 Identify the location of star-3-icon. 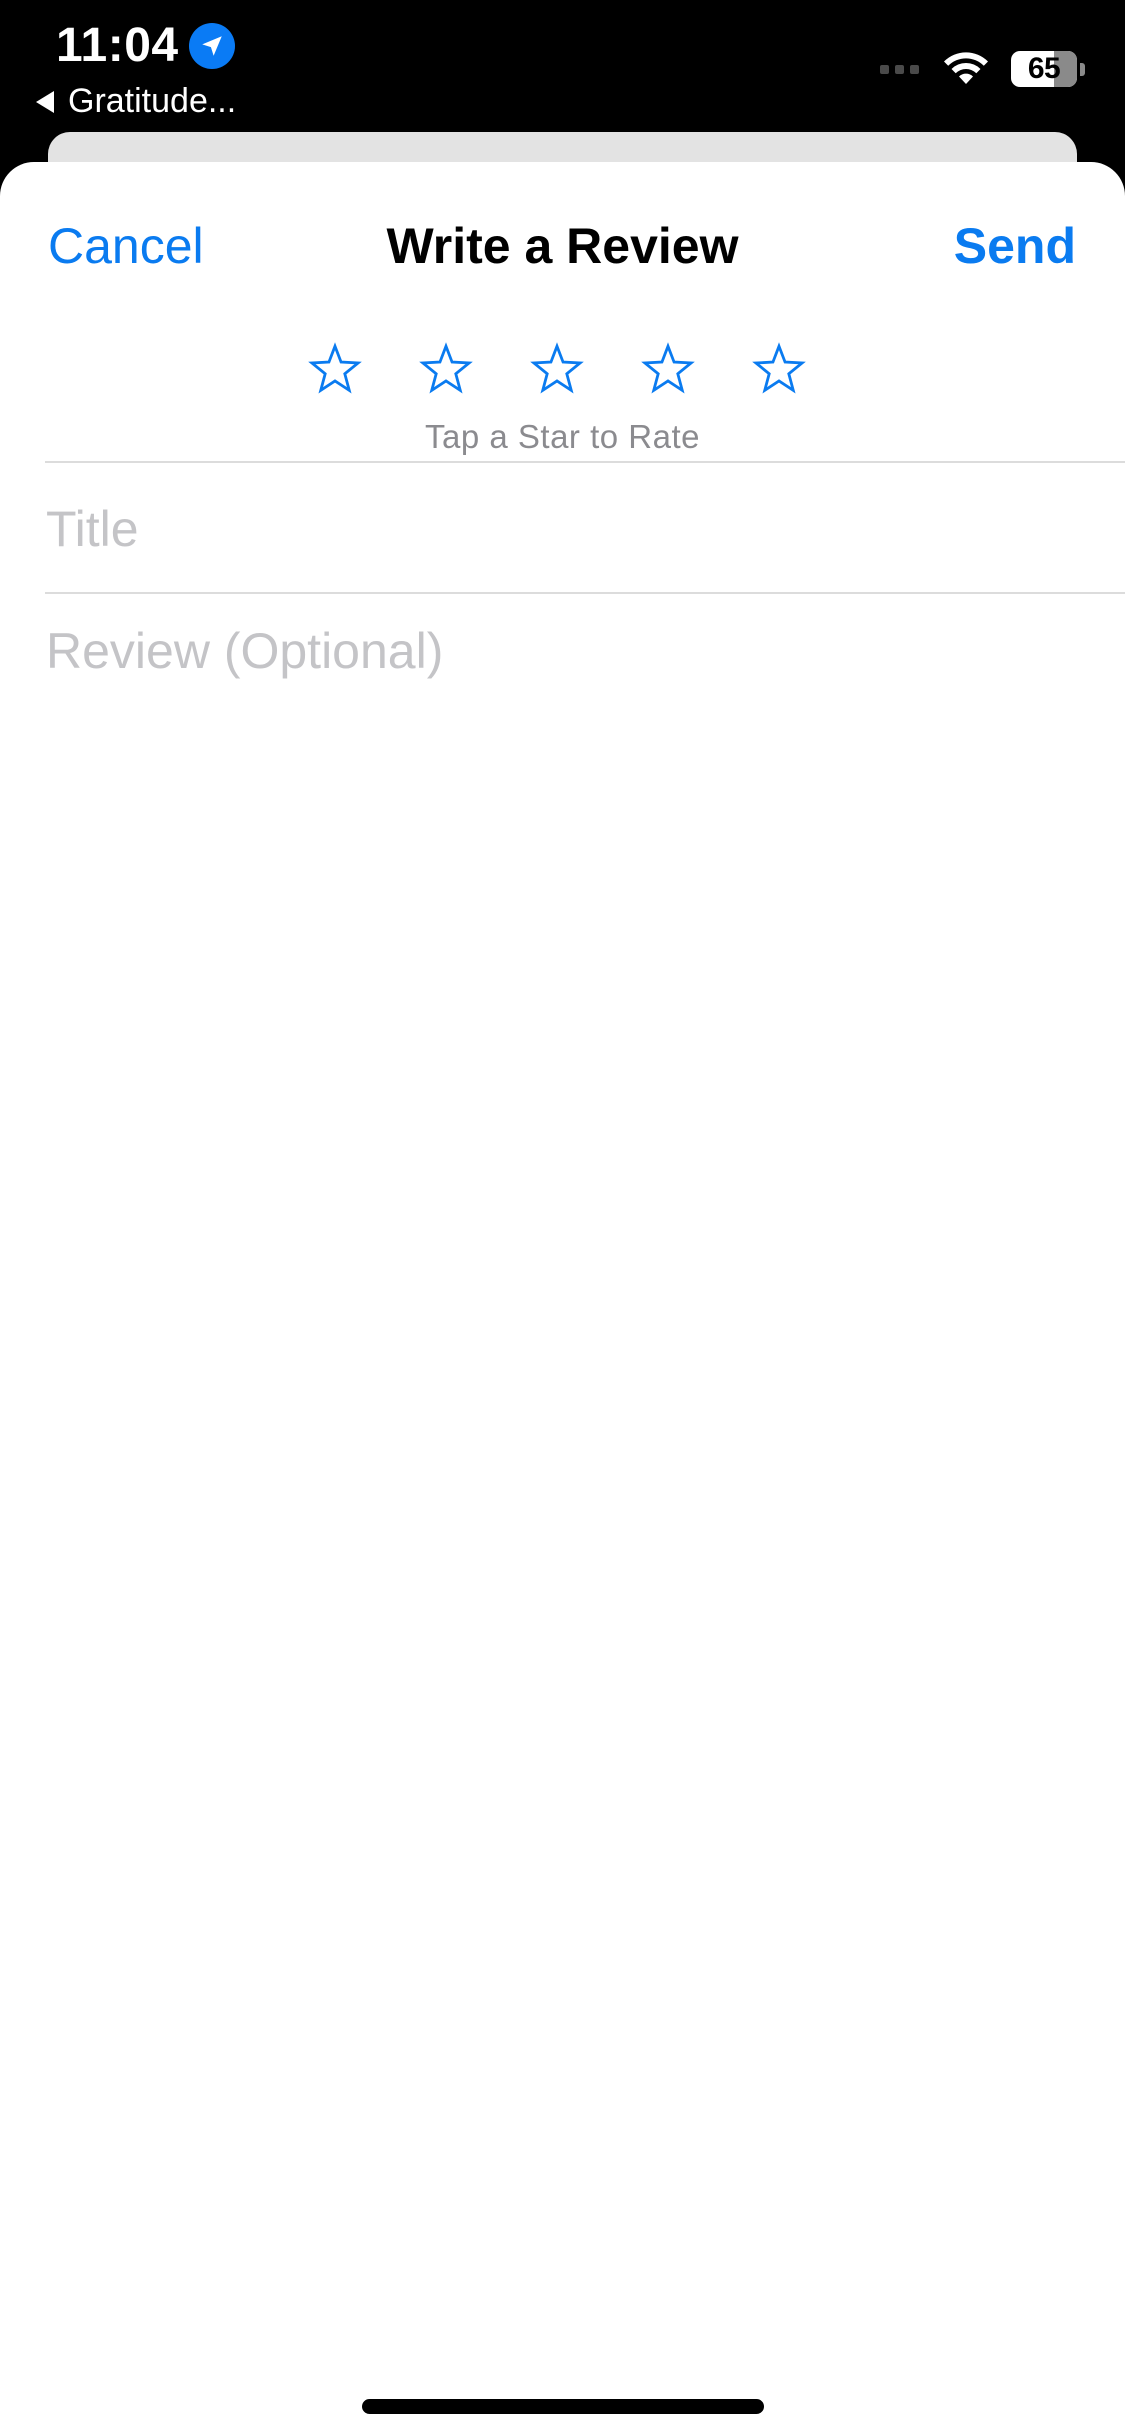
(557, 370).